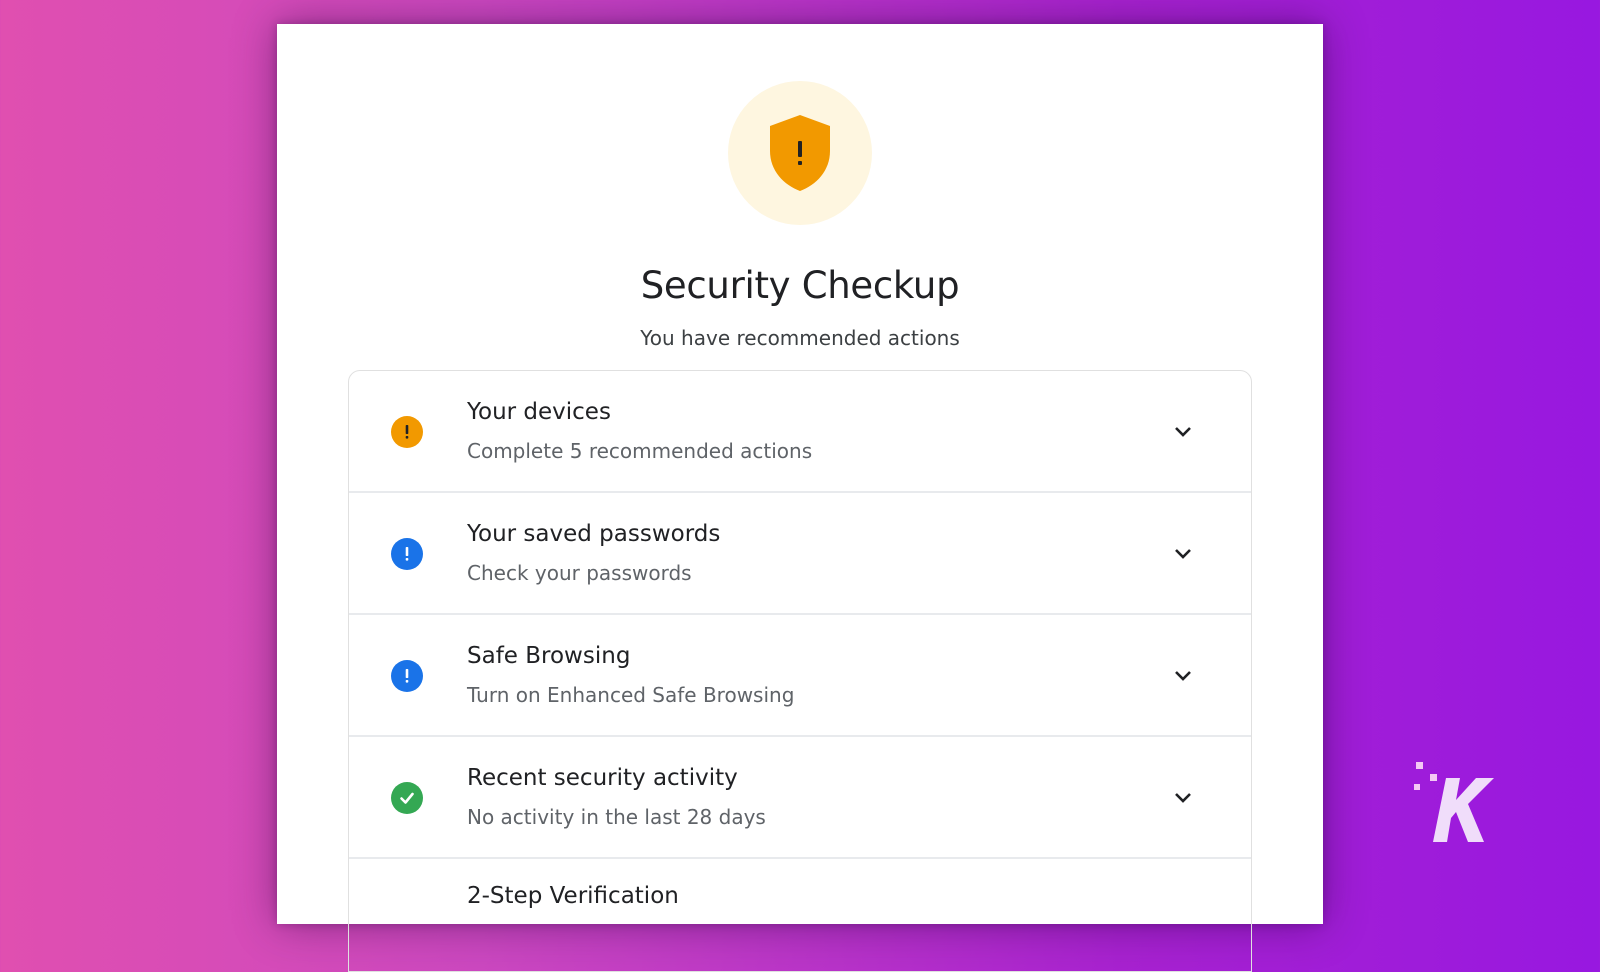 The image size is (1600, 972). I want to click on checkmark-icon, so click(407, 798).